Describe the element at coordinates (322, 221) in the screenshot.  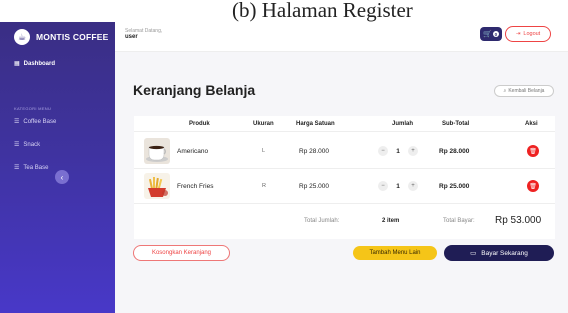
I see `total-qty-label: Total Jumlah:` at that location.